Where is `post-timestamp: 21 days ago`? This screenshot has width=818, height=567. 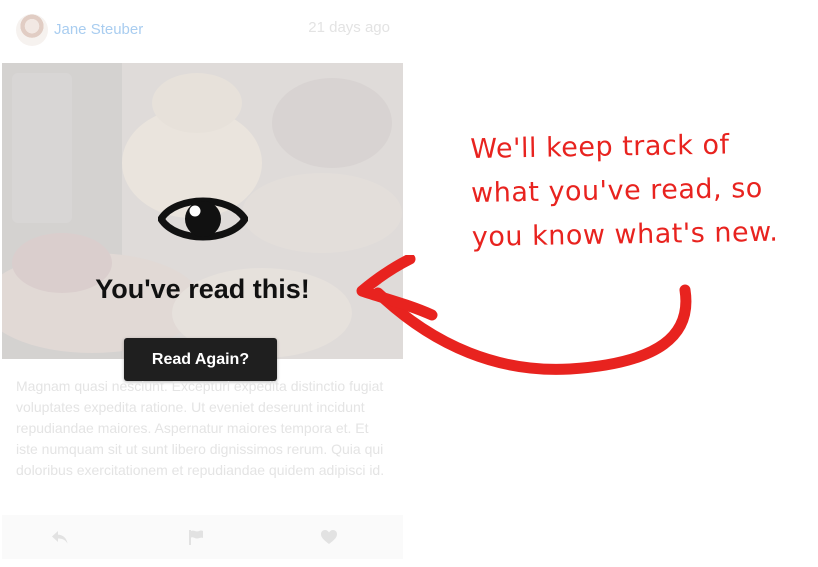 post-timestamp: 21 days ago is located at coordinates (349, 27).